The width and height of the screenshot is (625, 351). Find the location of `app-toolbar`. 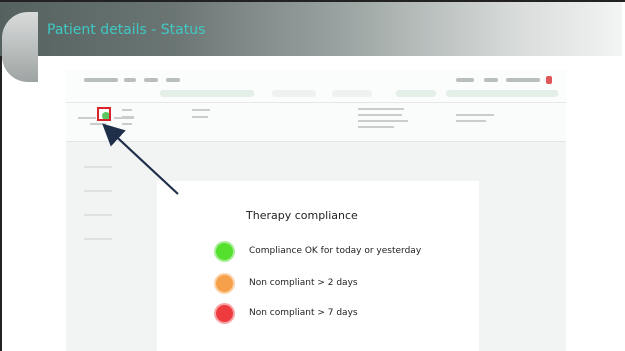

app-toolbar is located at coordinates (316, 86).